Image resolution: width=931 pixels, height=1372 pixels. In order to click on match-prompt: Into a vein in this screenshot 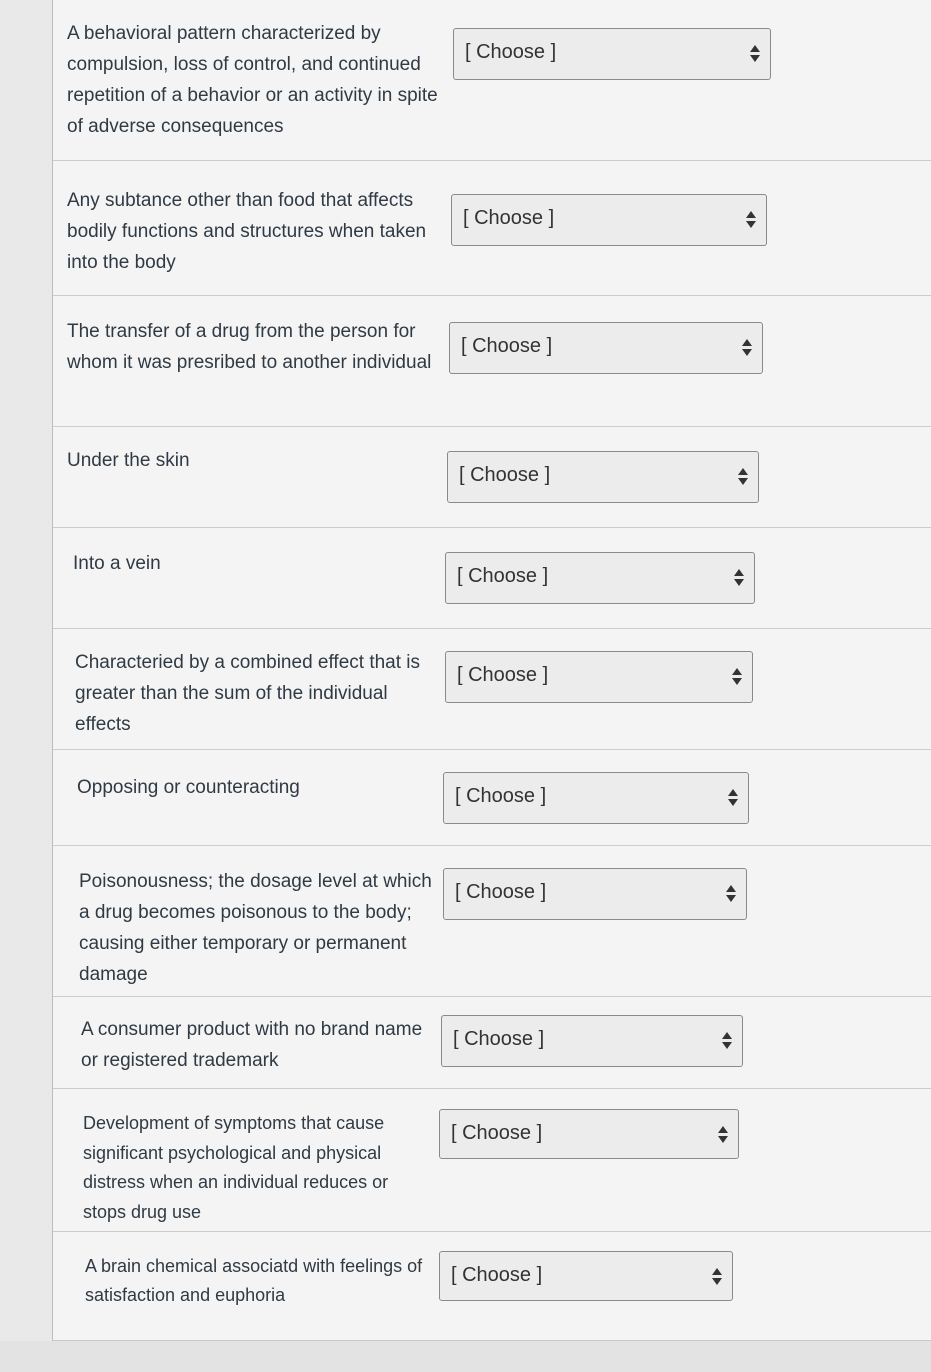, I will do `click(117, 563)`.